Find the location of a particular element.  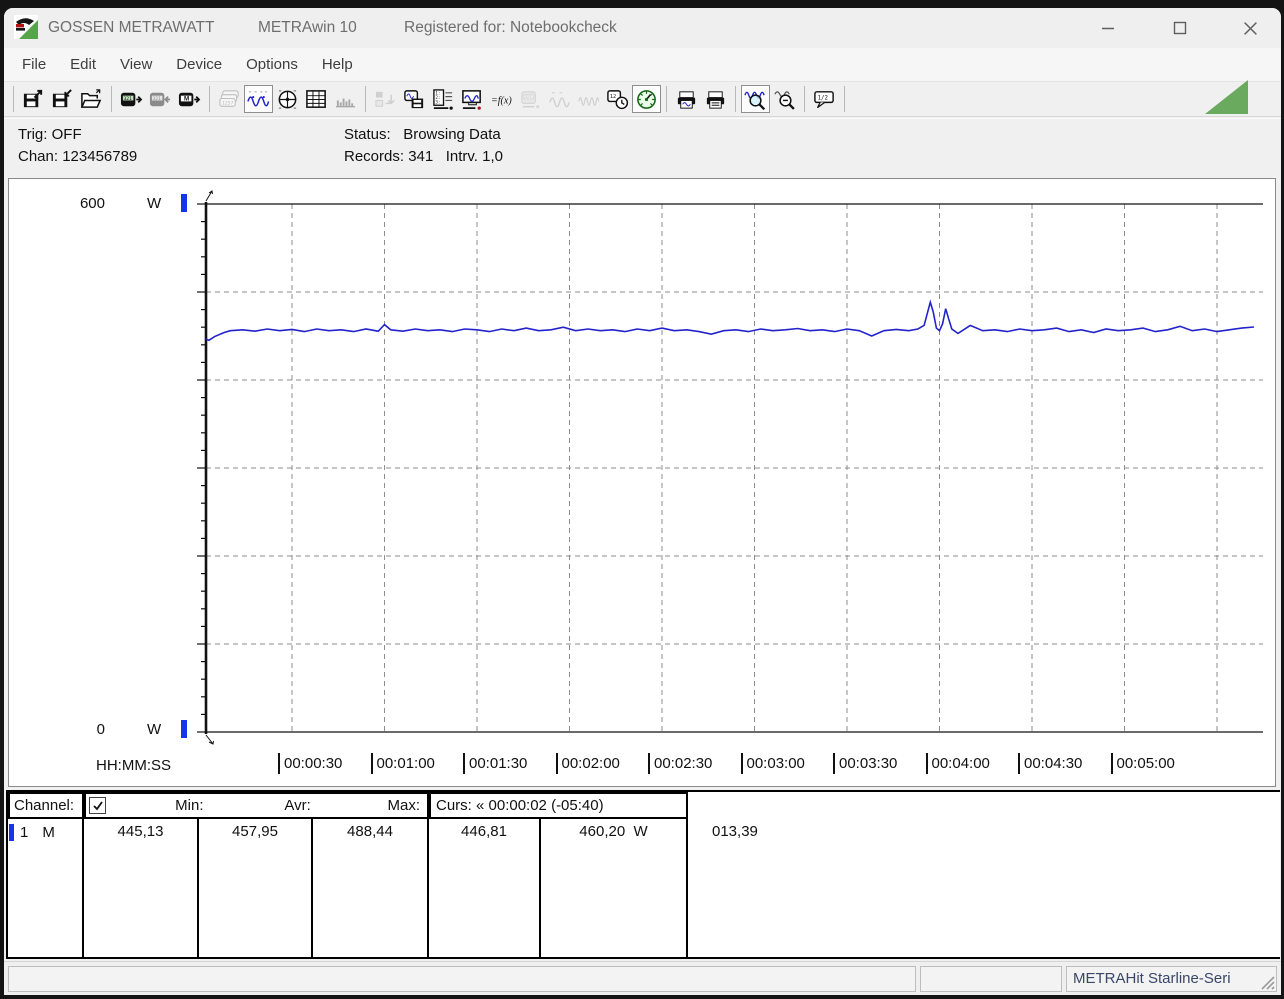

cursor2-value: 460,20 is located at coordinates (602, 831).